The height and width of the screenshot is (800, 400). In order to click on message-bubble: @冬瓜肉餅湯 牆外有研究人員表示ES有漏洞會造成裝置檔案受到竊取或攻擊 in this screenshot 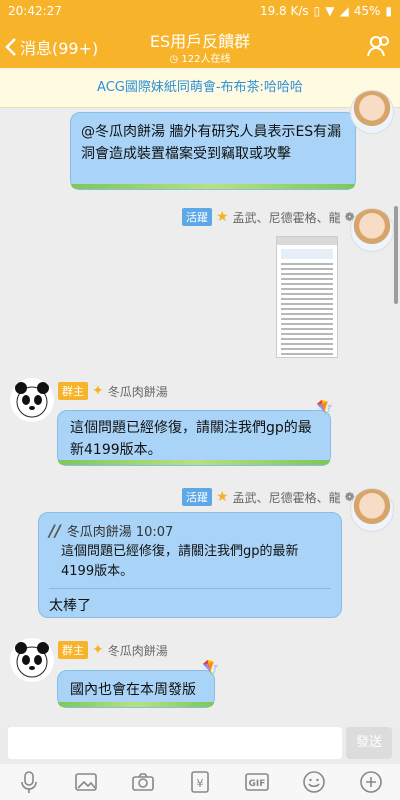, I will do `click(213, 151)`.